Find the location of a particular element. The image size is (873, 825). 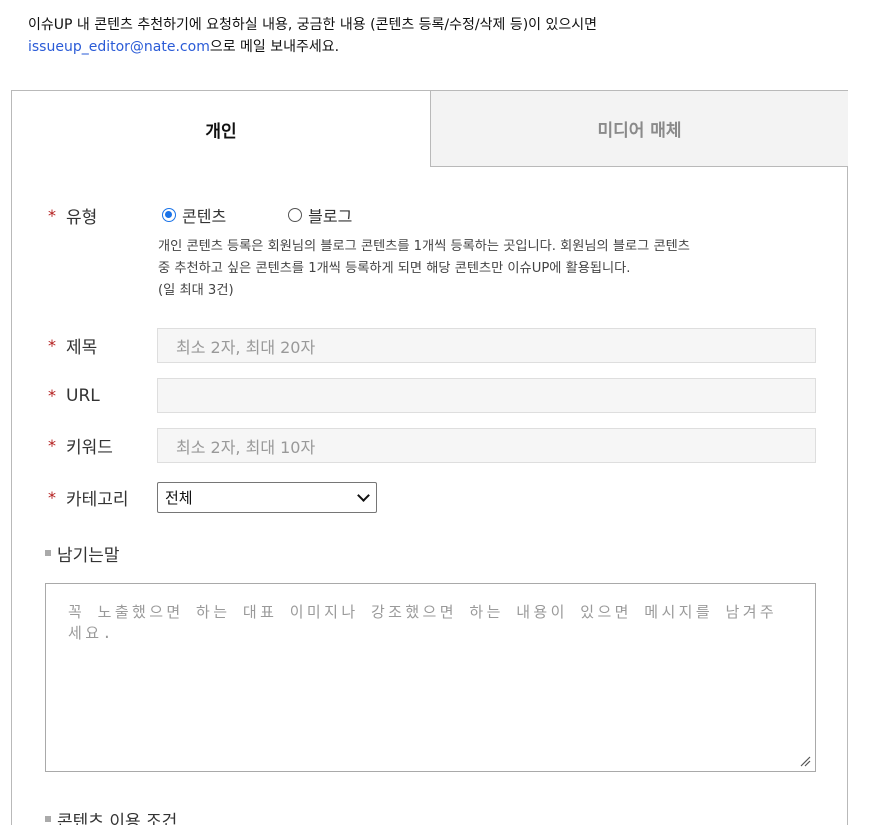

title-input: 최소 2자, 최대 20자 is located at coordinates (486, 345).